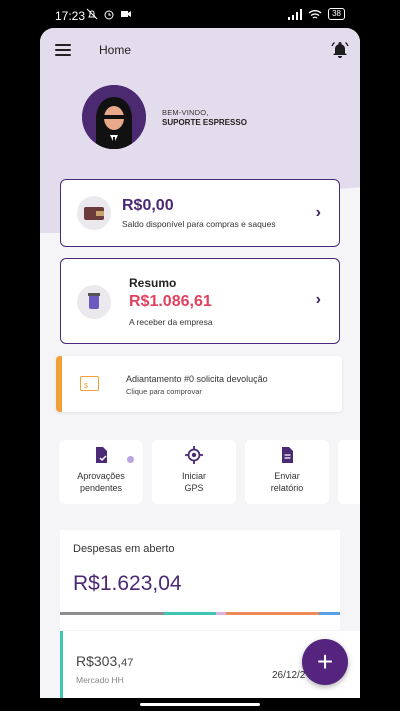 The image size is (400, 711). I want to click on action-label-line1: Enviar, so click(287, 476).